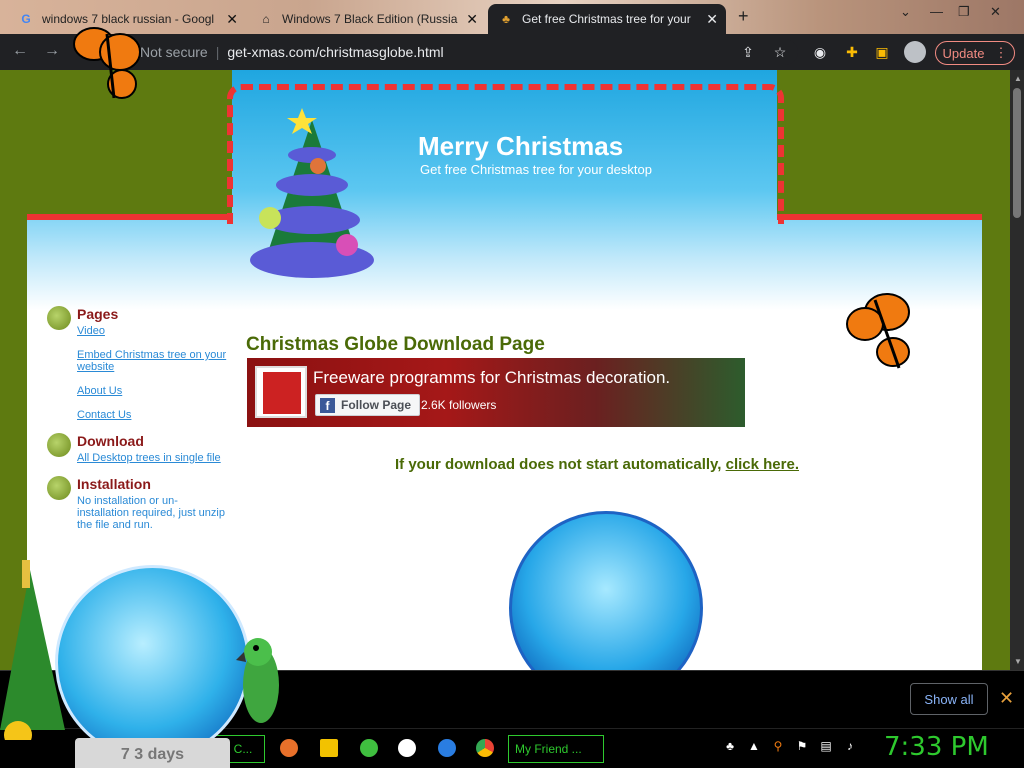 Image resolution: width=1024 pixels, height=768 pixels. Describe the element at coordinates (110, 441) in the screenshot. I see `sidebar-heading: Download` at that location.